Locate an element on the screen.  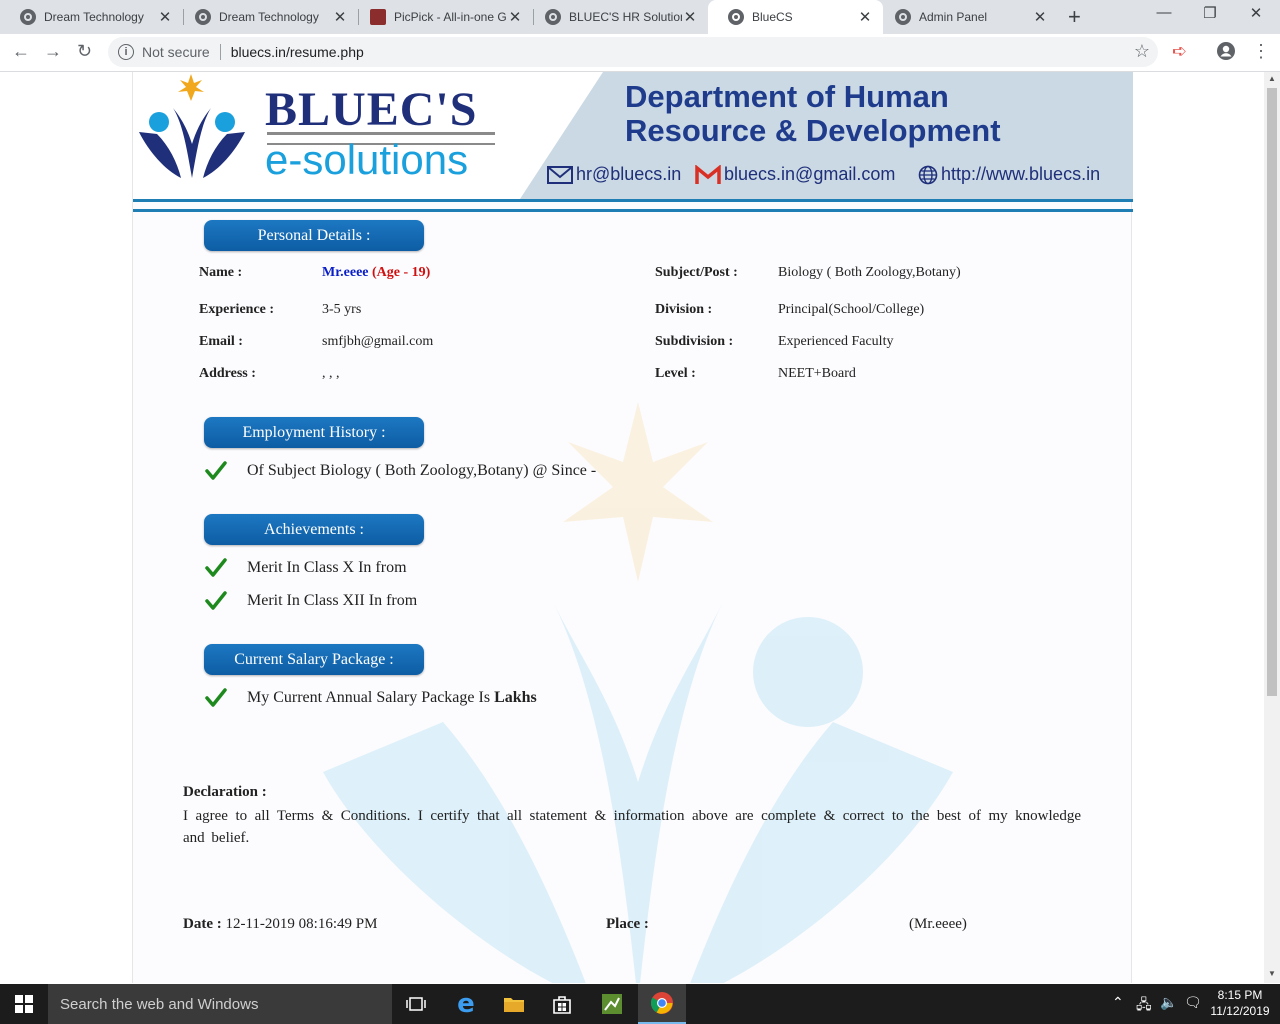
scrollbar-thumb is located at coordinates (1272, 392).